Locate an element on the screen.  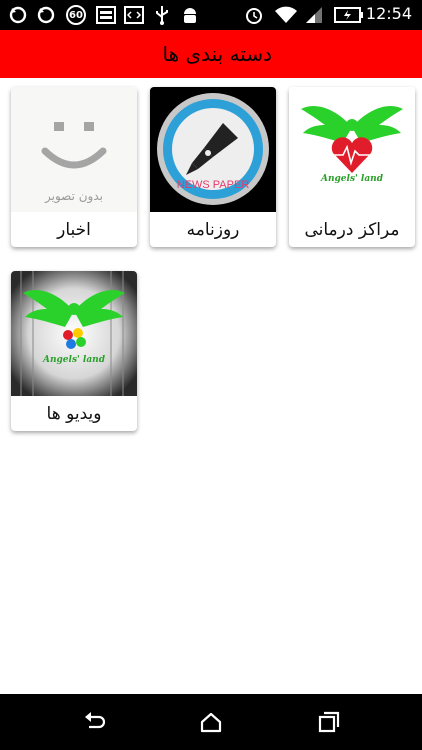
signal-icon is located at coordinates (314, 15).